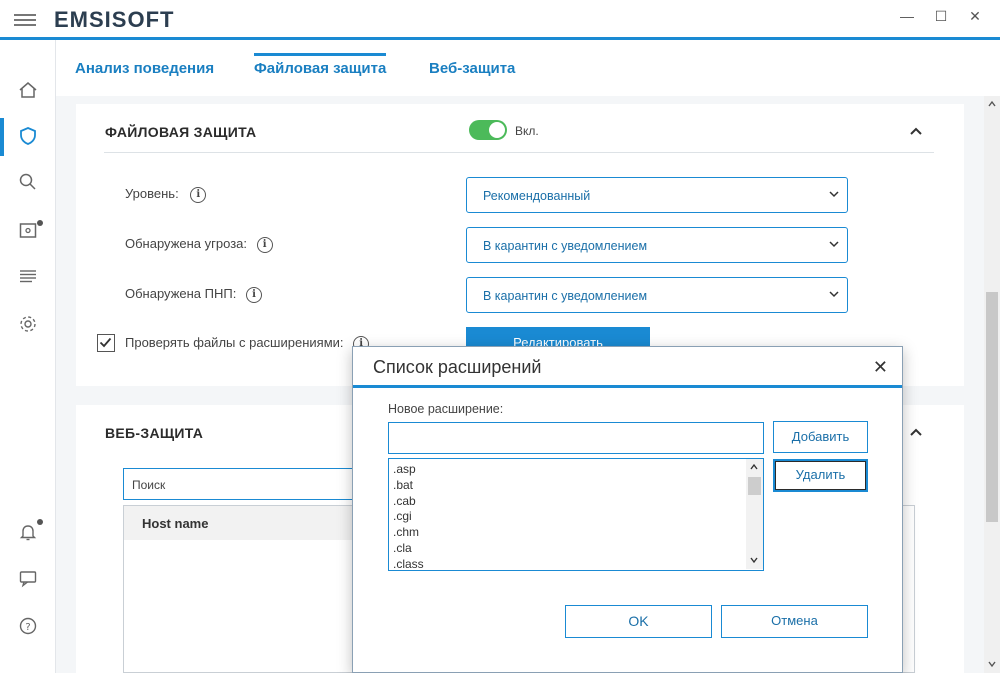  Describe the element at coordinates (152, 193) in the screenshot. I see `level-label: Уровень:` at that location.